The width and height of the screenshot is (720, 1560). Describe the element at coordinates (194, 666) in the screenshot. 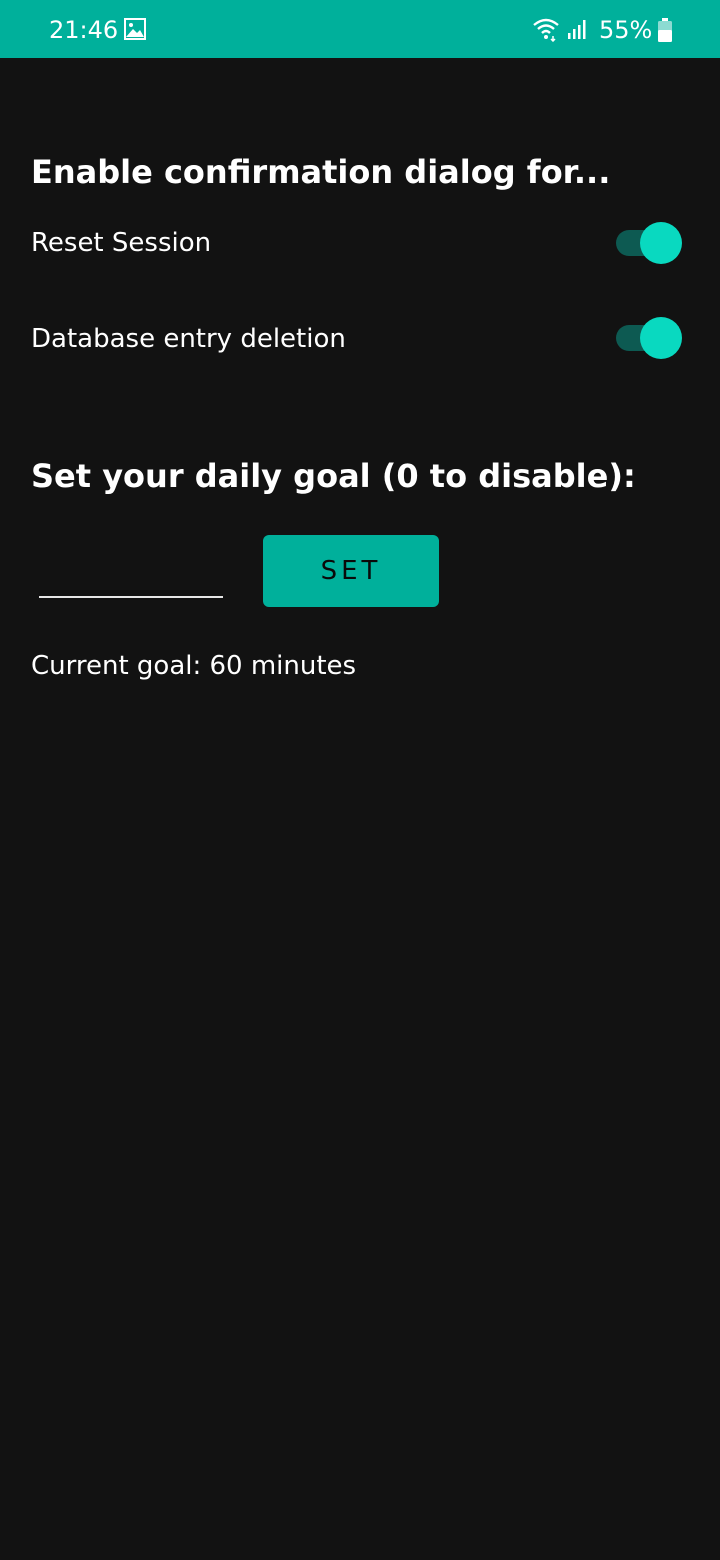

I see `current-goal-text: Current goal: 60 minutes` at that location.